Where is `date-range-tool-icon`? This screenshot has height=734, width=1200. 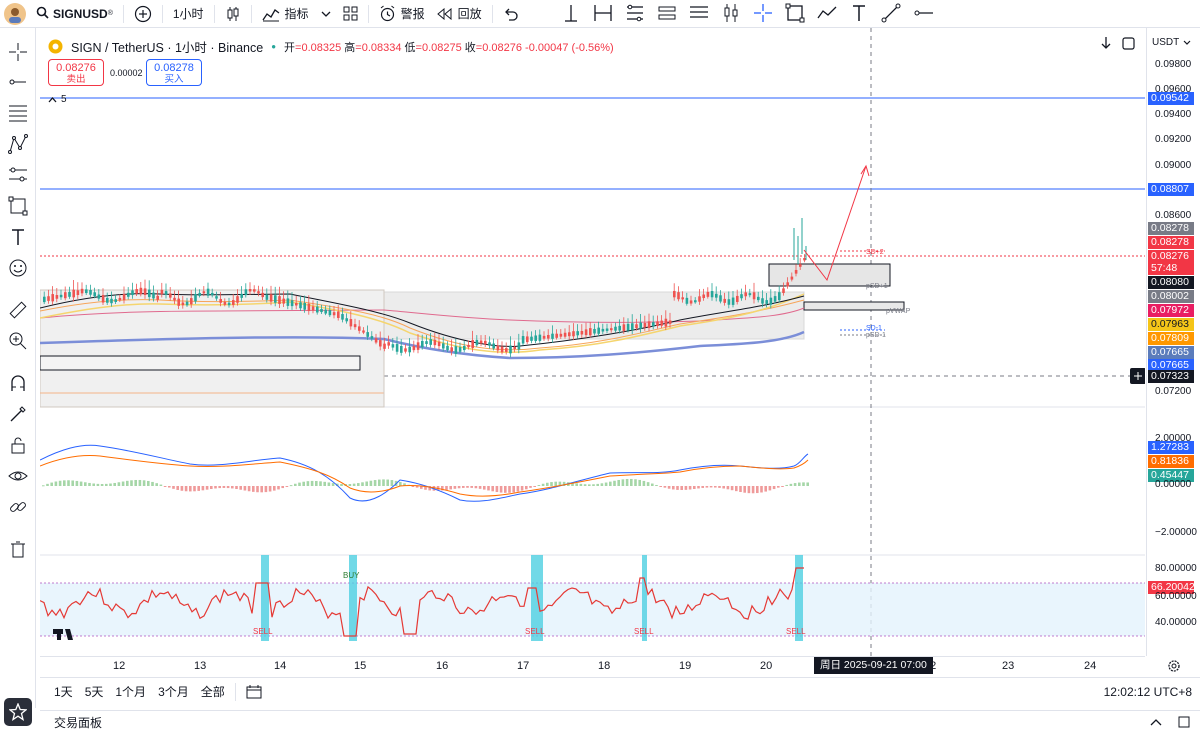 date-range-tool-icon is located at coordinates (603, 13).